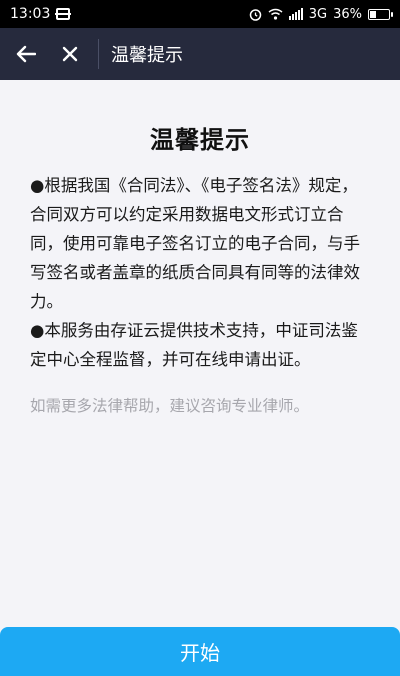 The image size is (400, 676). Describe the element at coordinates (98, 54) in the screenshot. I see `header-divider` at that location.